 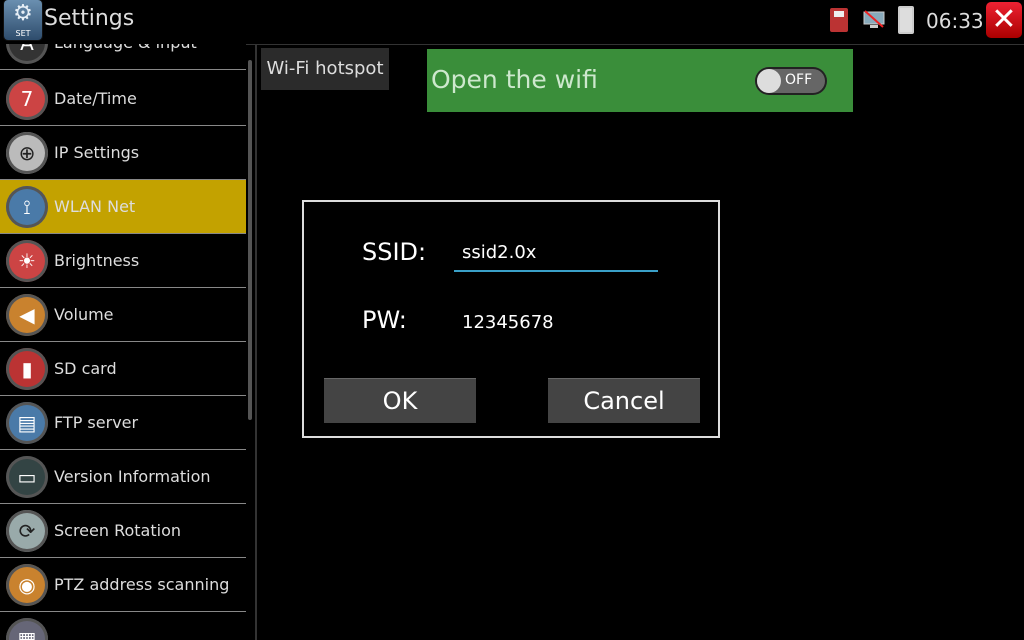 What do you see at coordinates (123, 369) in the screenshot?
I see `sidebar-item-sd-card: ▮ SD card` at bounding box center [123, 369].